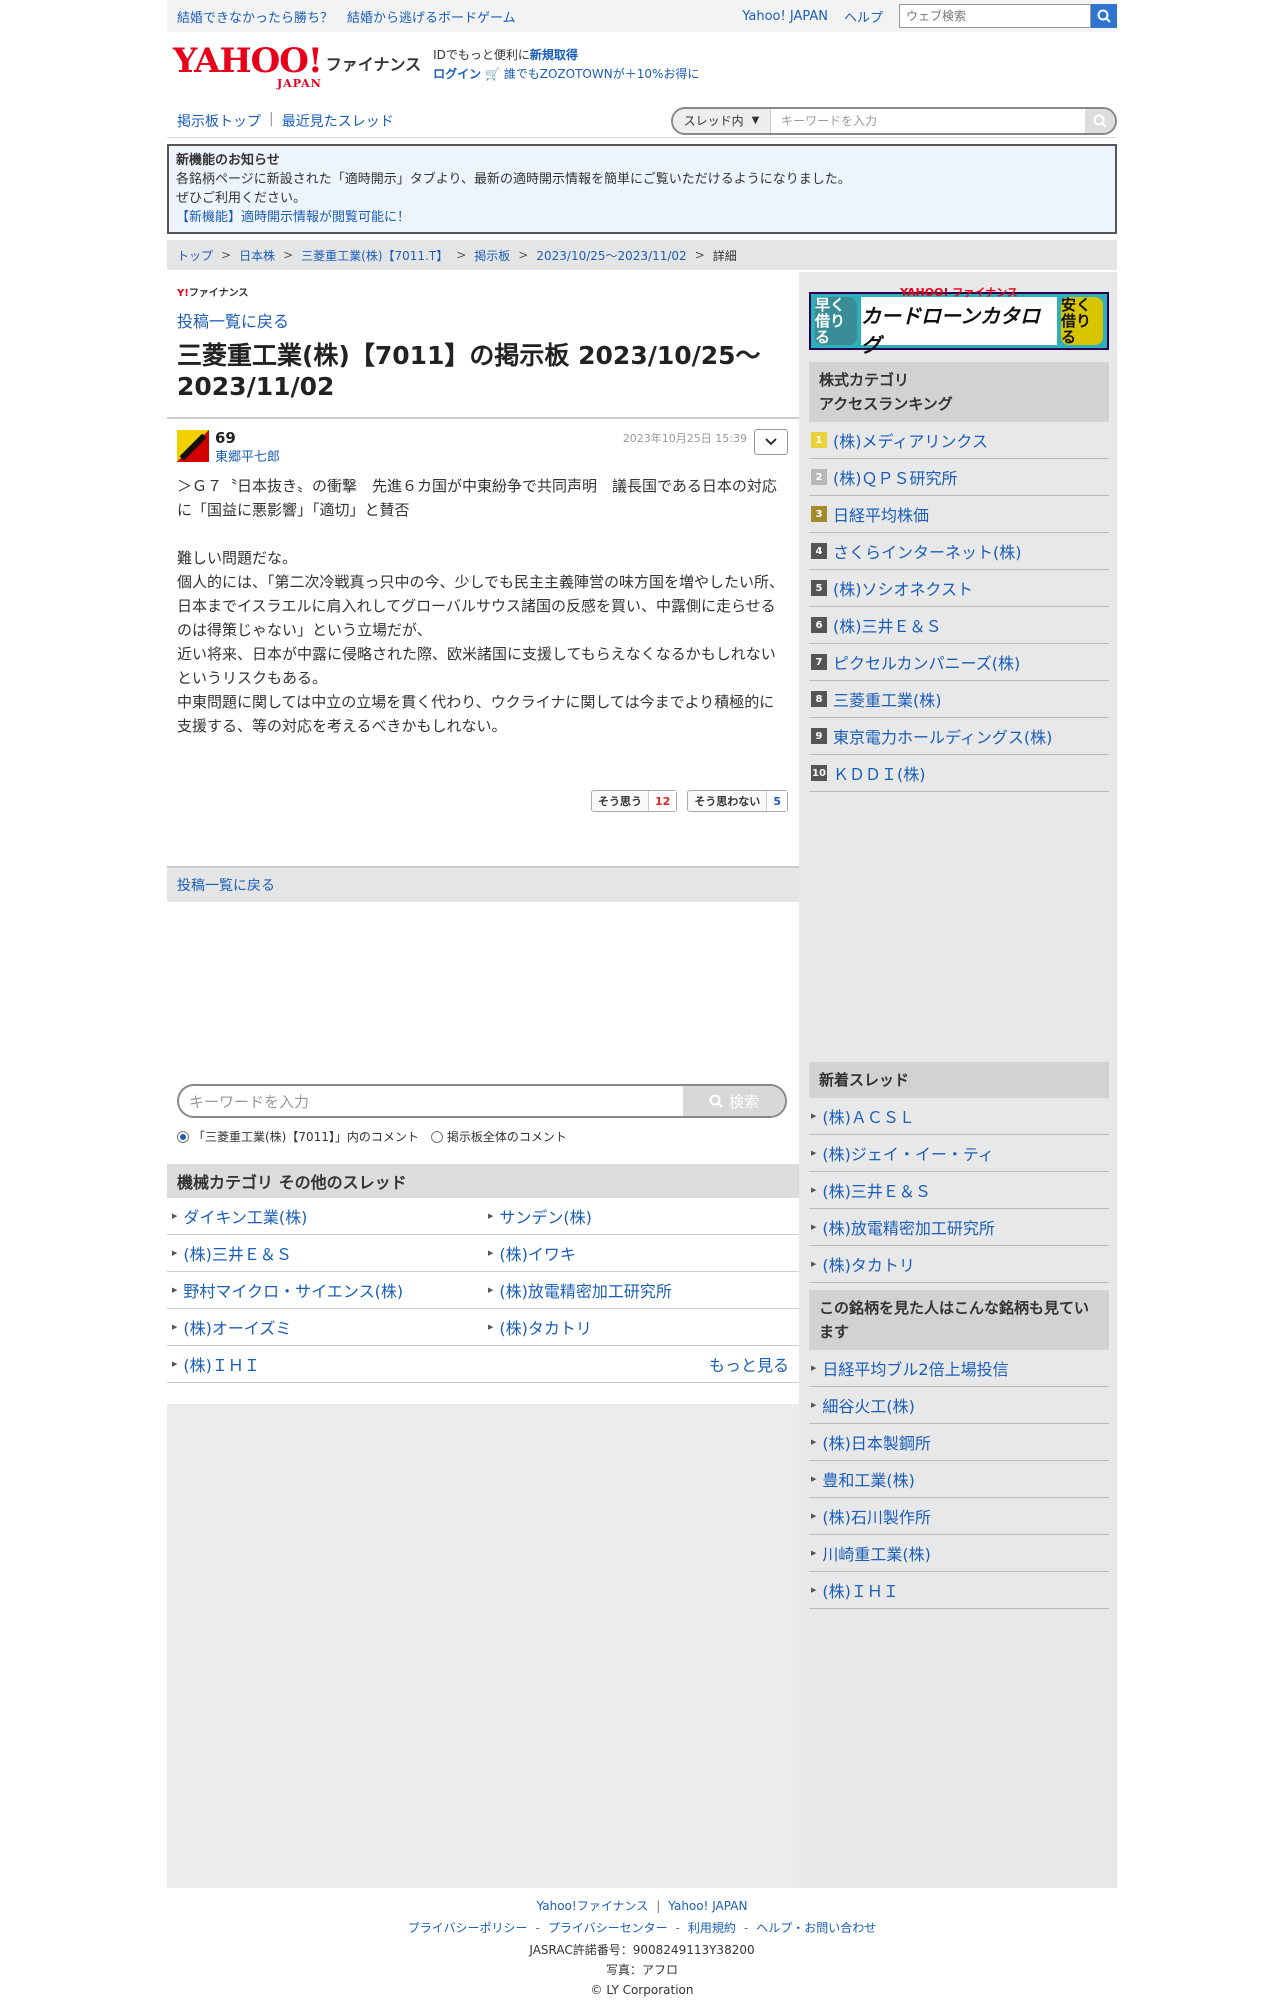 This screenshot has height=2000, width=1284. I want to click on back-to-list-link-bottom: 投稿一覧に戻る, so click(226, 885).